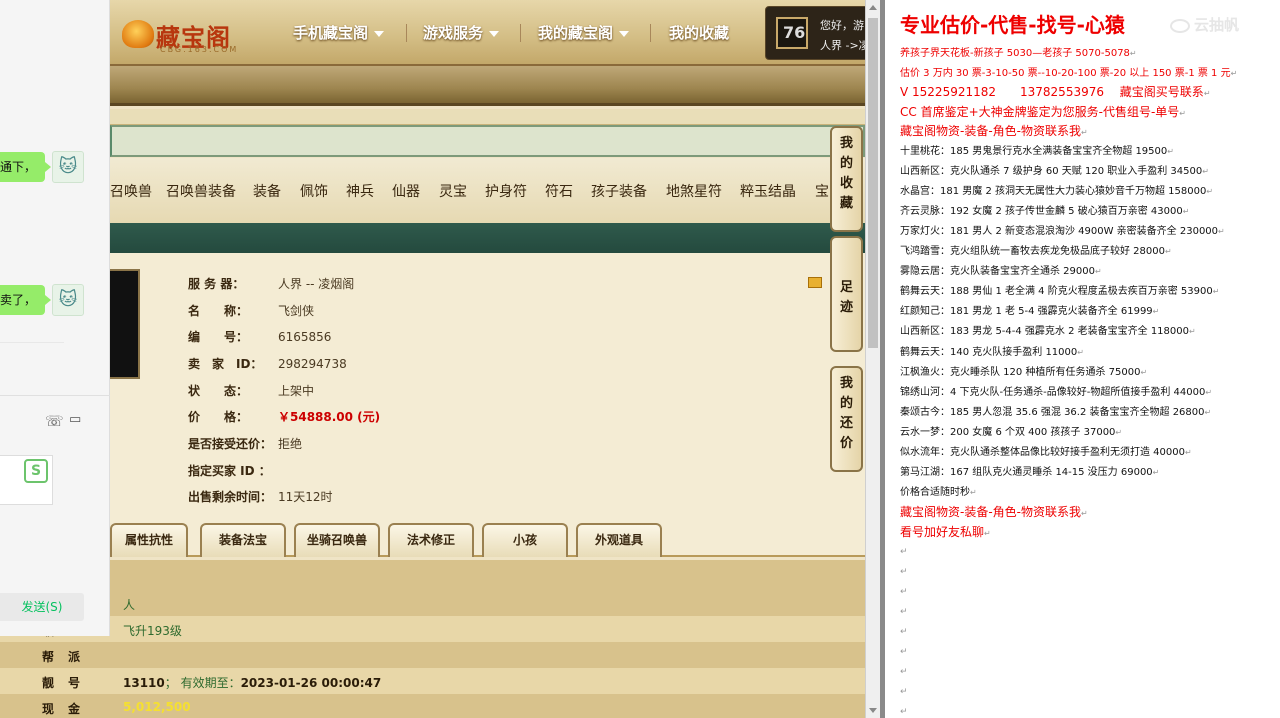 The image size is (1280, 718). I want to click on avatar: 76, so click(792, 33).